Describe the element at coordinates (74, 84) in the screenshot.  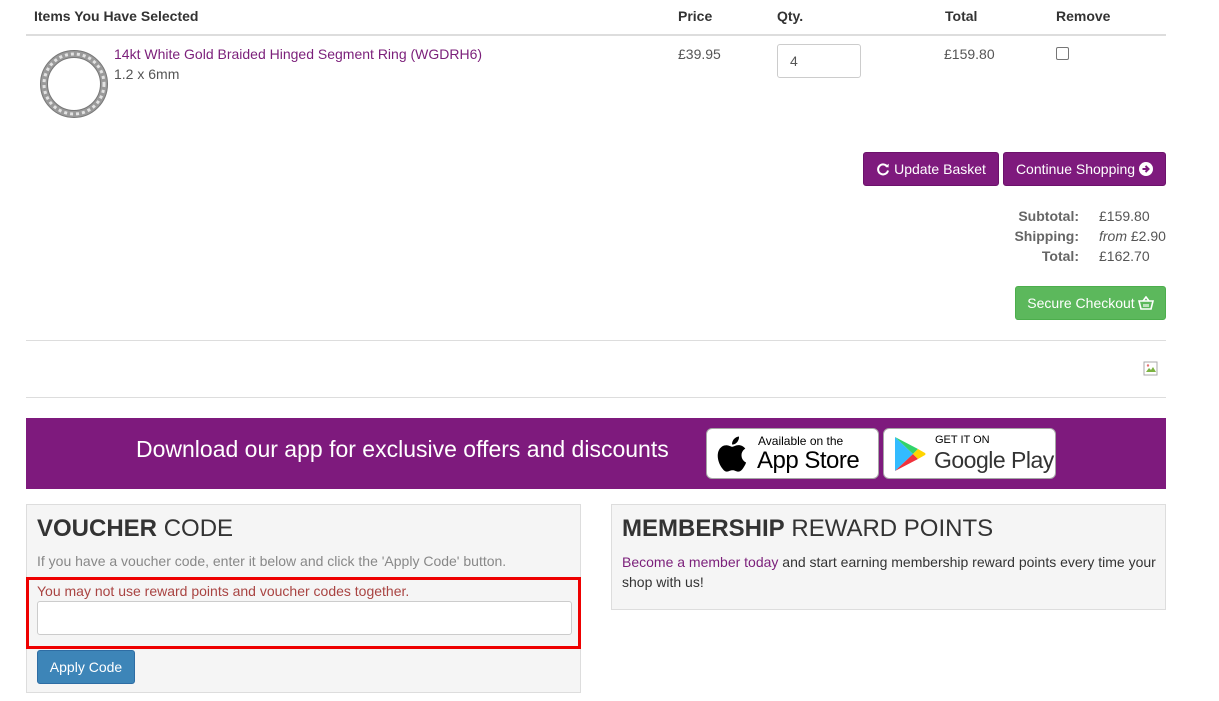
I see `ring-product-image` at that location.